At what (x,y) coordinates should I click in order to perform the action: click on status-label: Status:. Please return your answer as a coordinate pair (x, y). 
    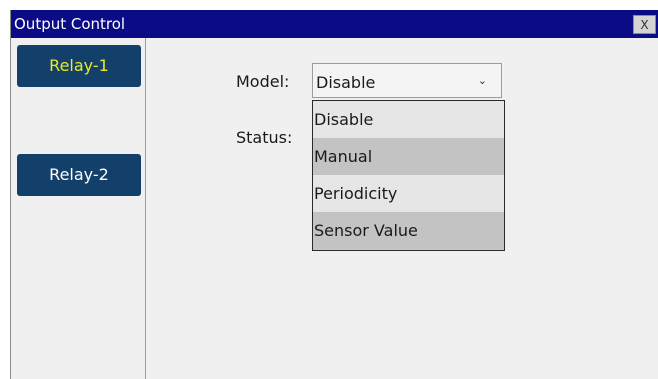
    Looking at the image, I should click on (264, 137).